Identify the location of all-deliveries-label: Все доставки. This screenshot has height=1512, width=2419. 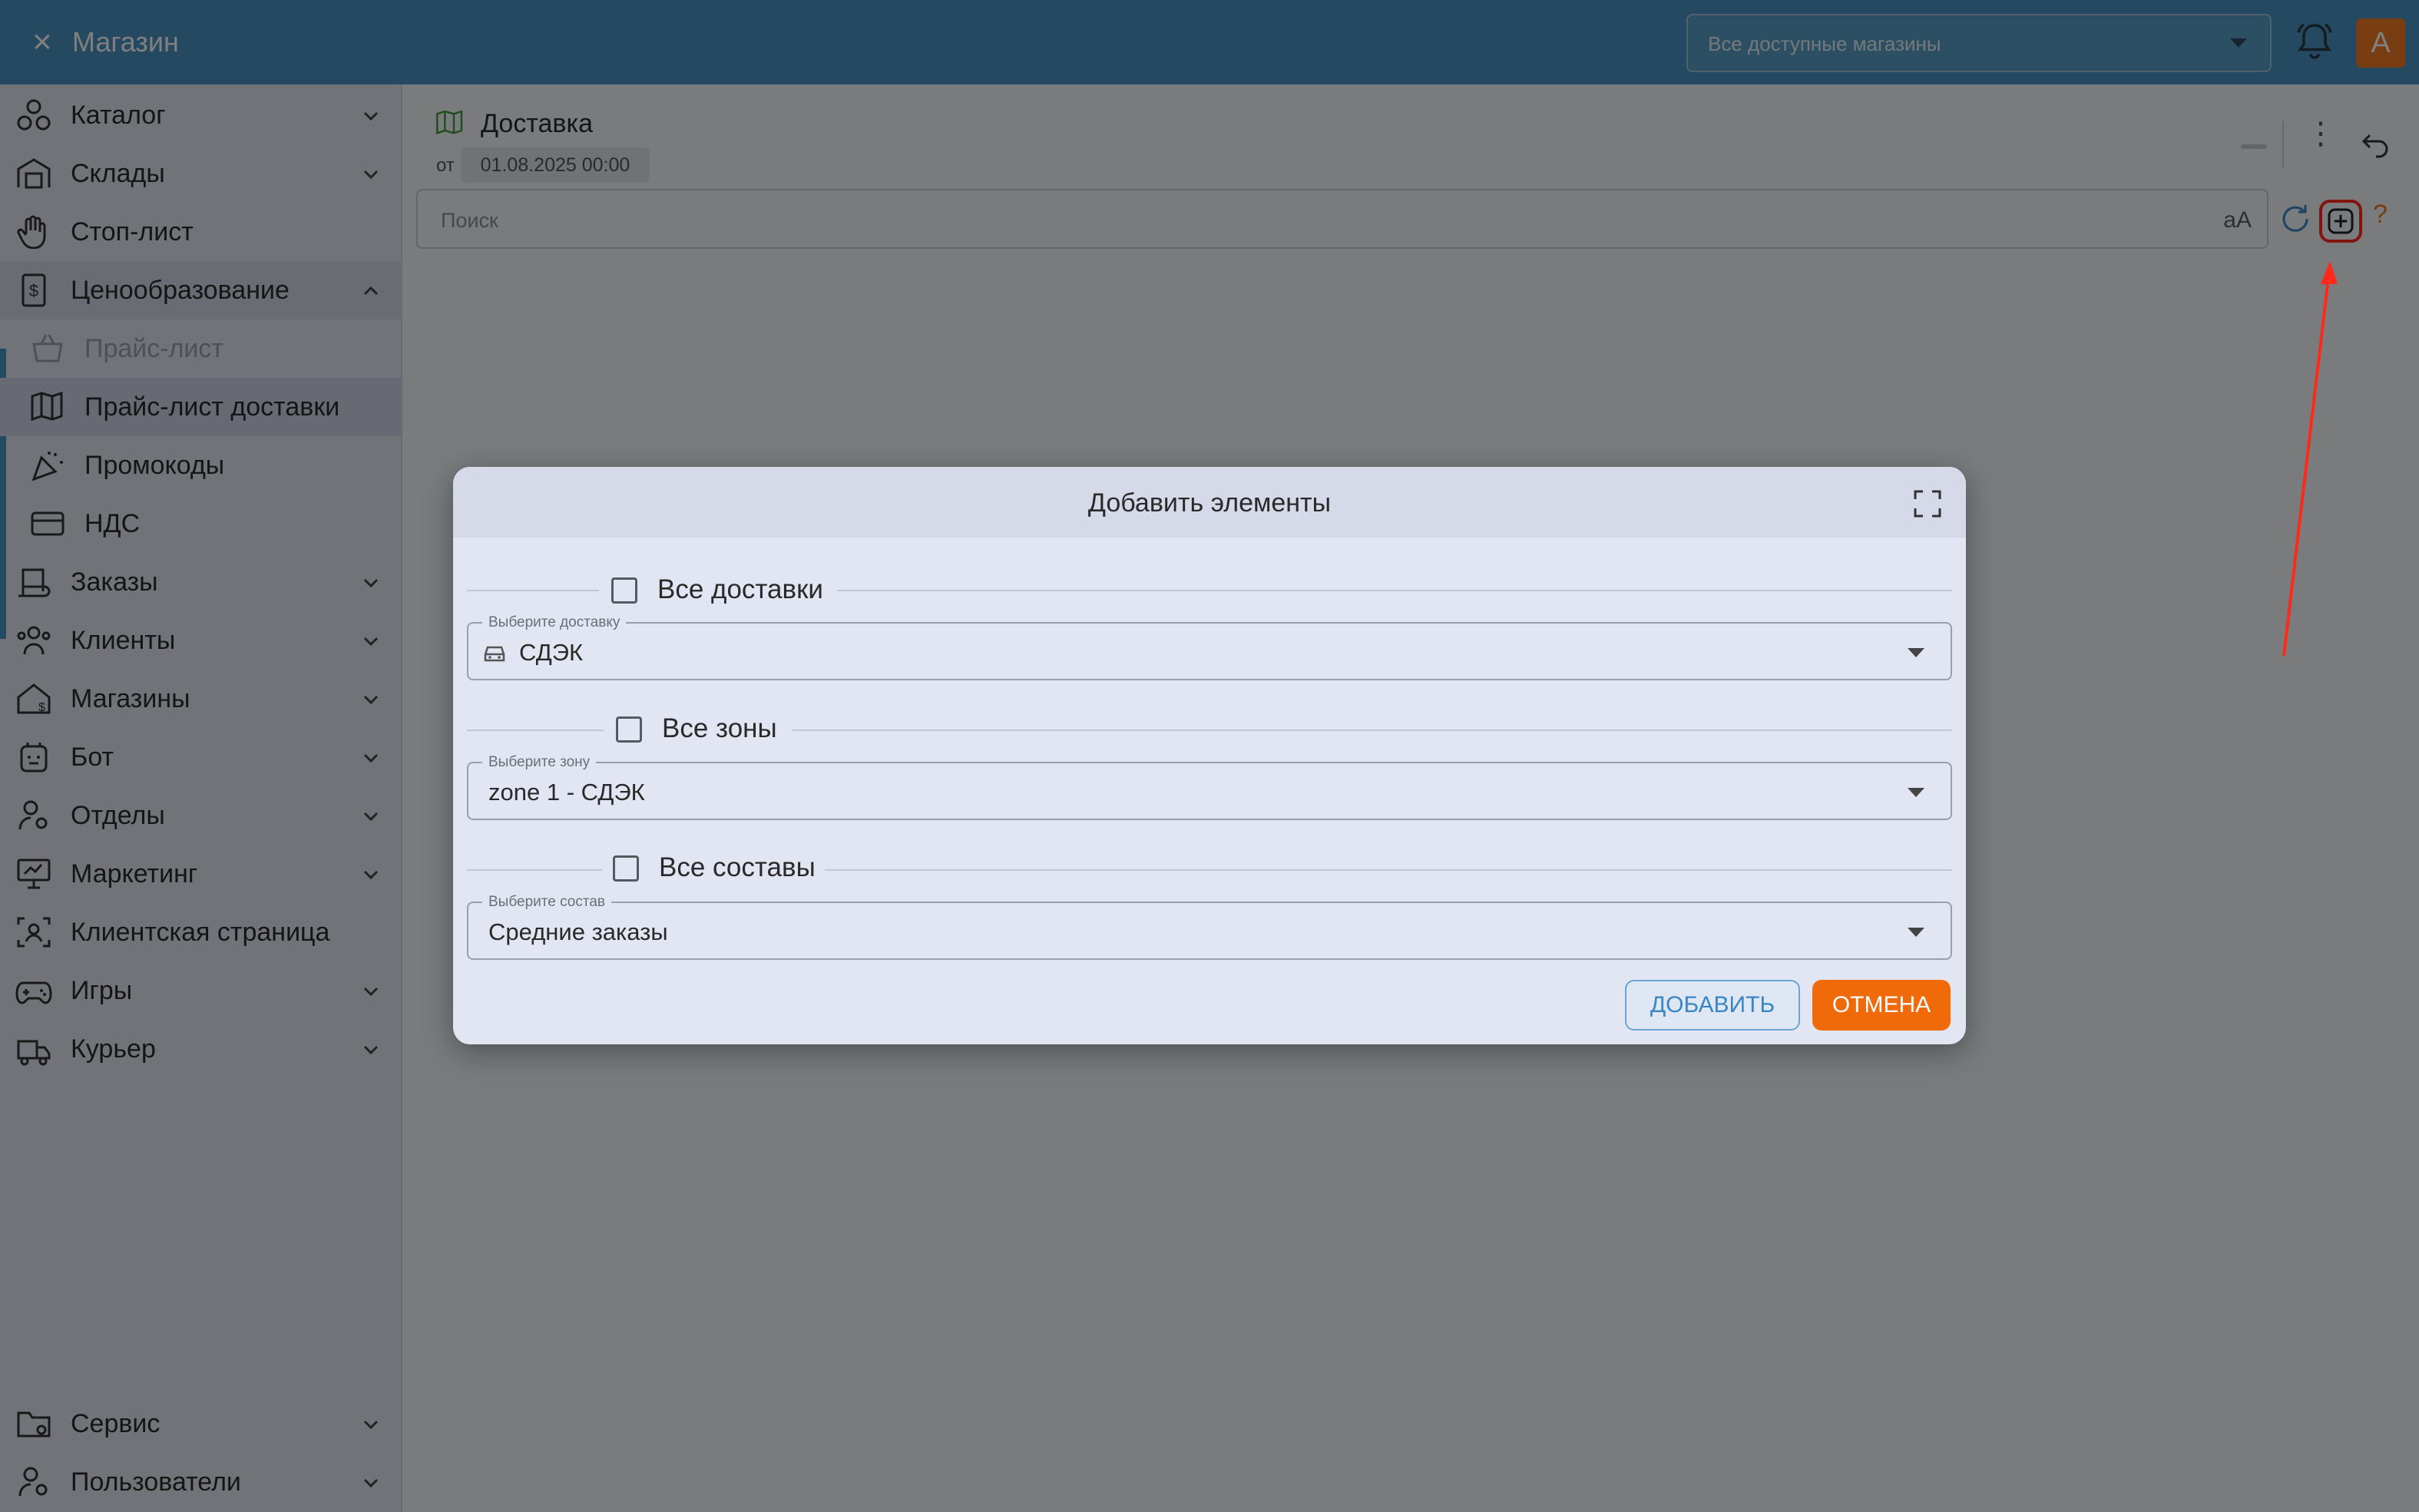
(740, 589).